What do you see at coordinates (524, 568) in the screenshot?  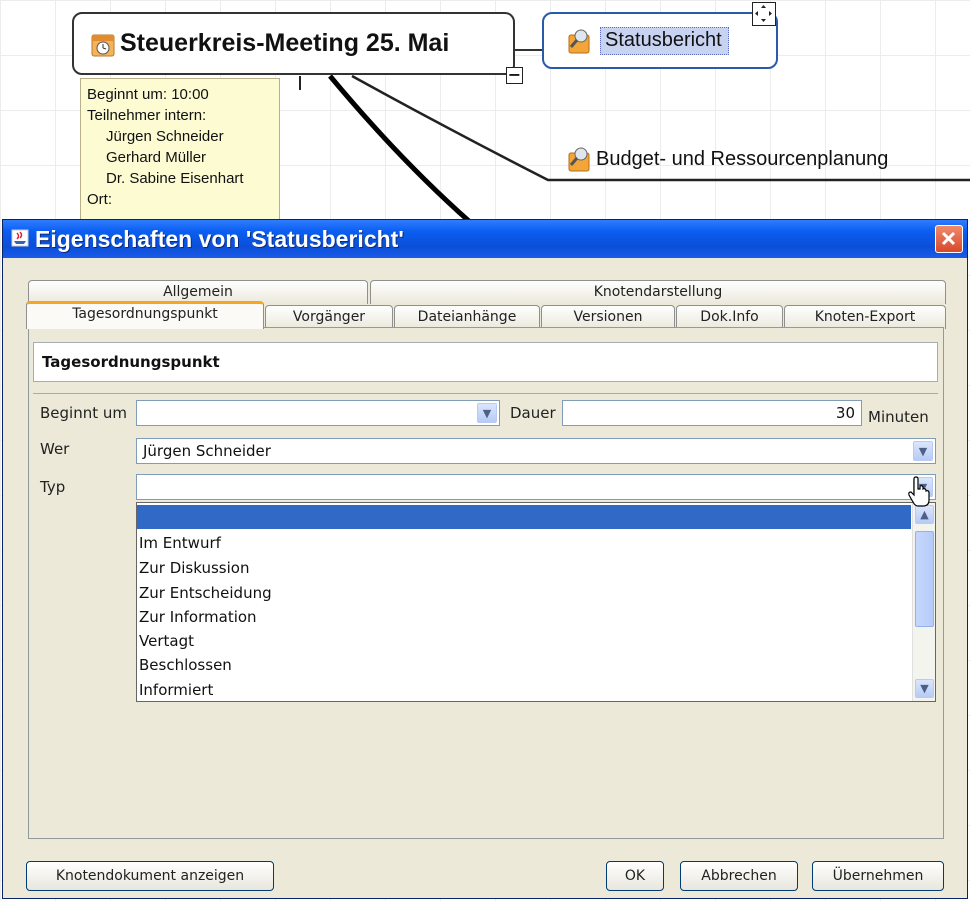 I see `dropdown-option: Zur Diskussion` at bounding box center [524, 568].